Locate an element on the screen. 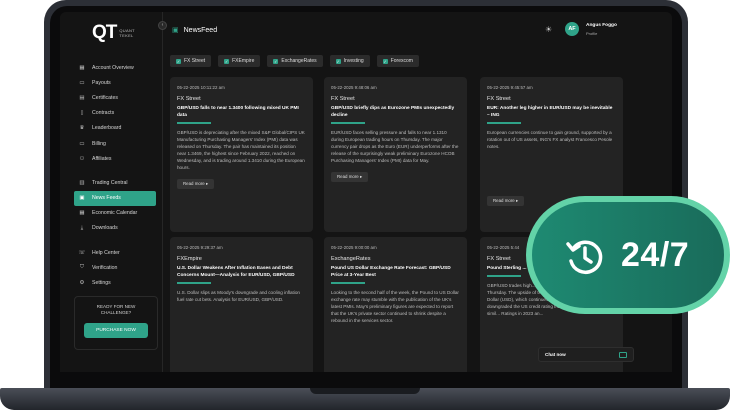 The image size is (730, 410). sidebar-item-label: Account Overview is located at coordinates (113, 67).